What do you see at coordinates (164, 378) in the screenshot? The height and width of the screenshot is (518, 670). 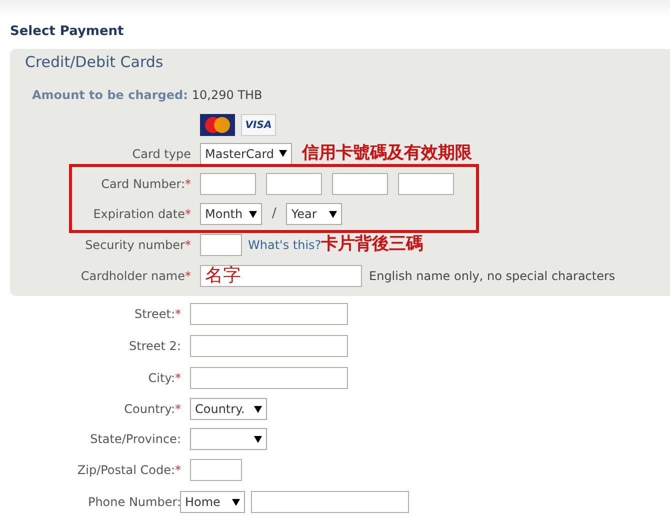 I see `field-label: City:*` at bounding box center [164, 378].